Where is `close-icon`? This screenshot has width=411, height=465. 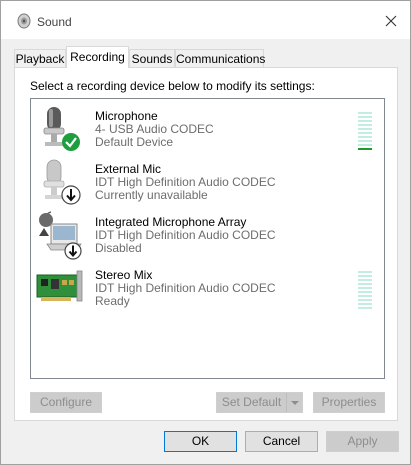
close-icon is located at coordinates (391, 21).